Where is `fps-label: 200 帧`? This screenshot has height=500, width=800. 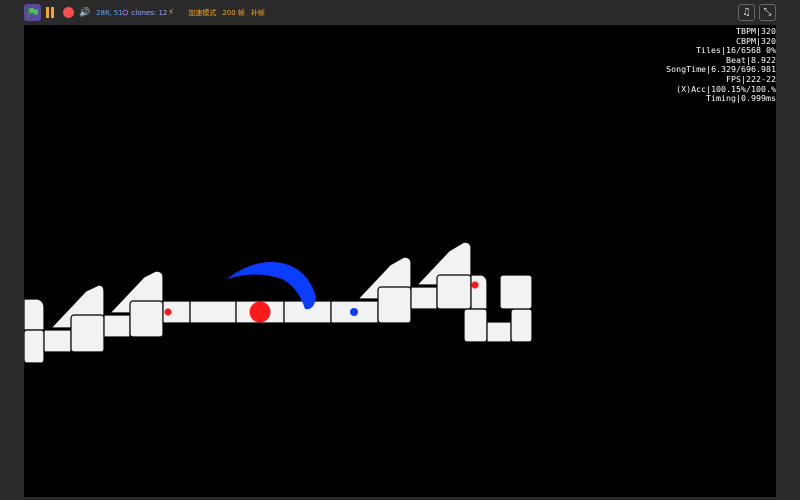
fps-label: 200 帧 is located at coordinates (233, 12).